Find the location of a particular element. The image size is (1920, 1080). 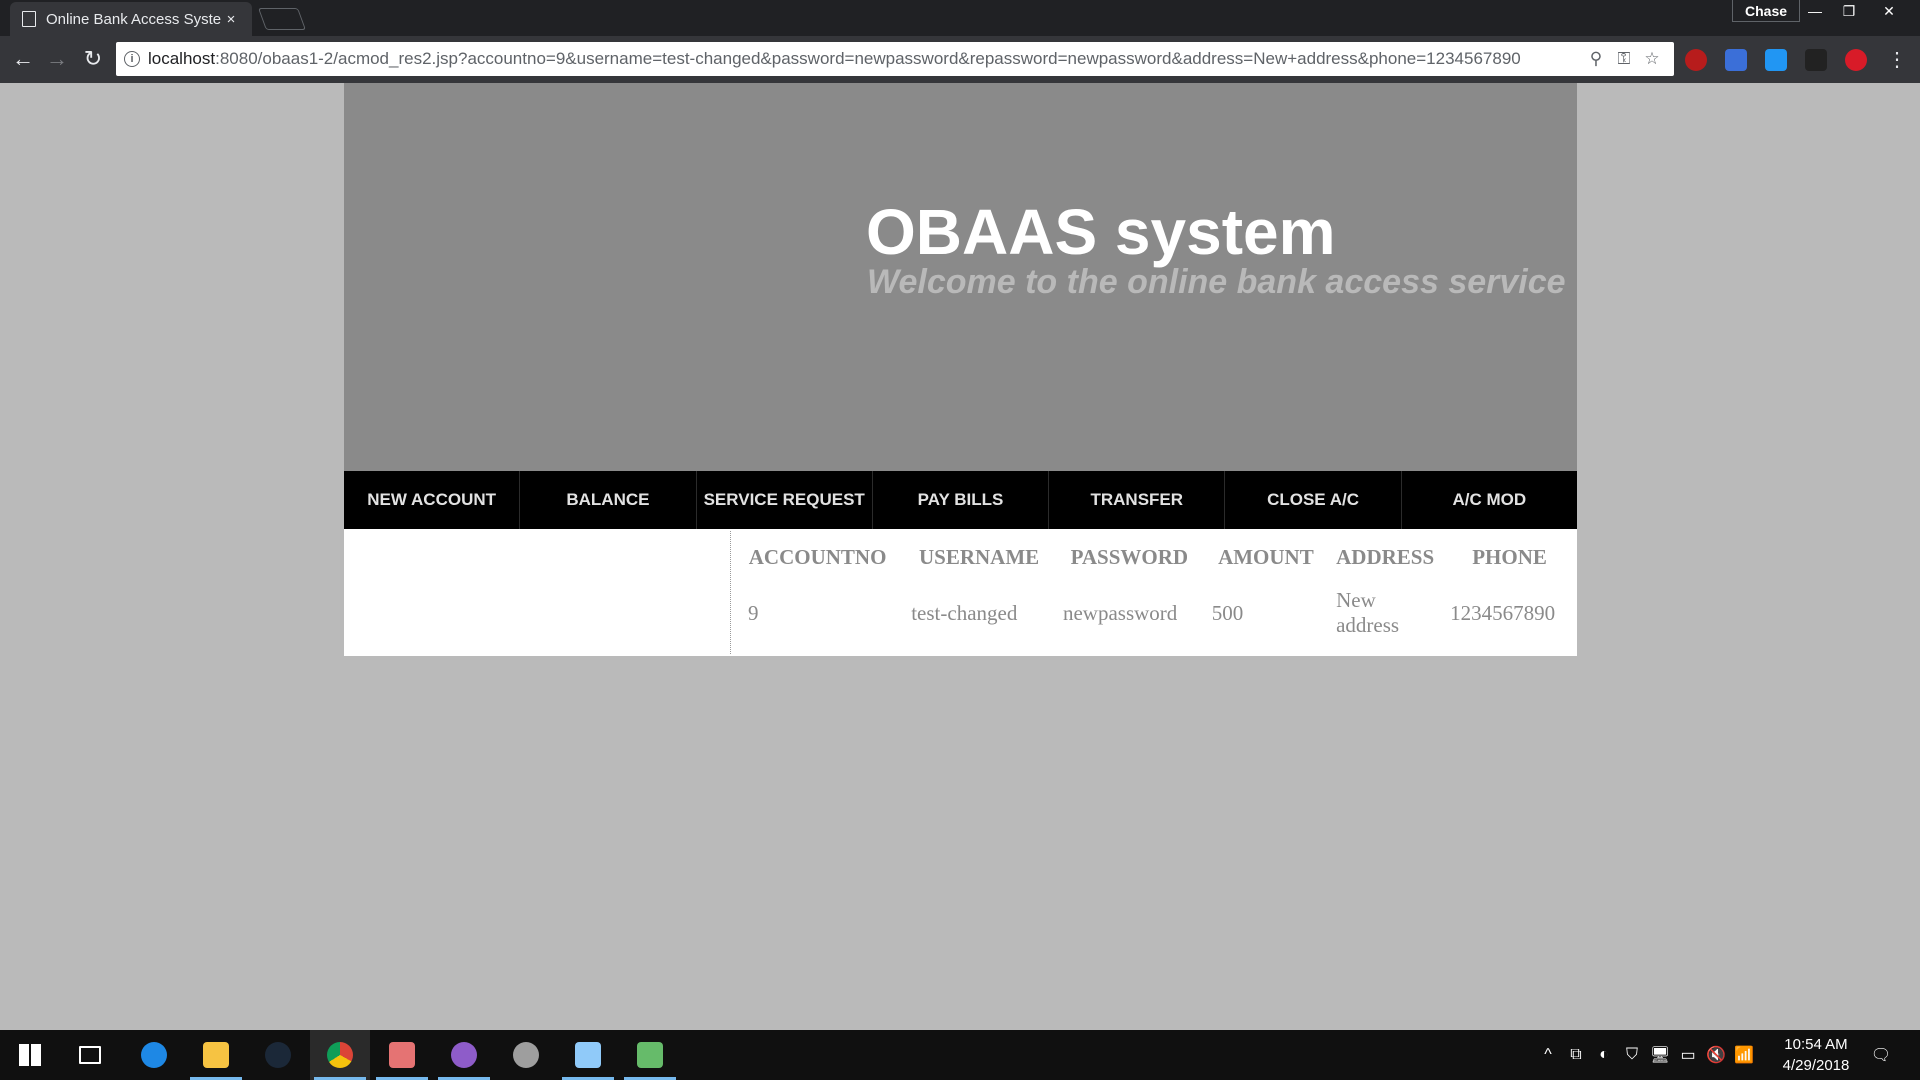

windows-taskbar: ^ ⧉ ◐ ⛉ 🖥 ▭ 🔇 📶 10:54 AM 4/29/2018 🗨 is located at coordinates (960, 1055).